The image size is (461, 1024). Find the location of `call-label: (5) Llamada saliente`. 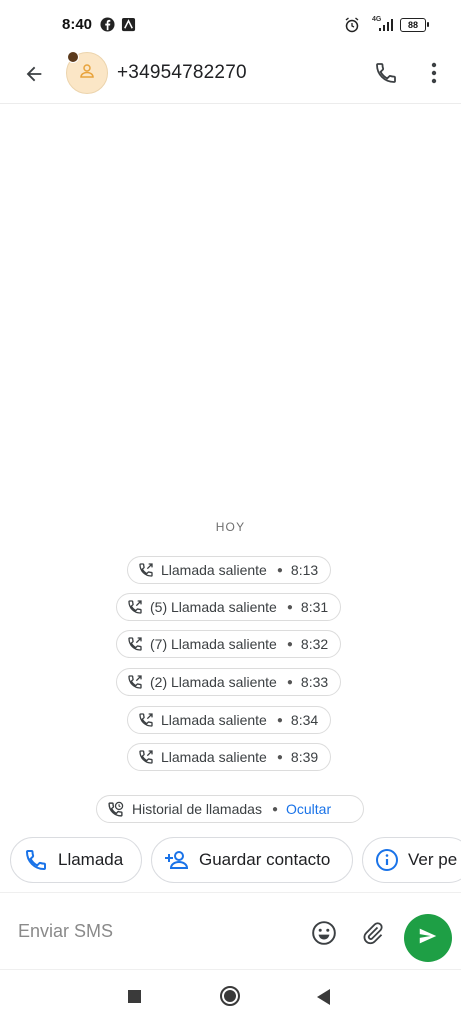

call-label: (5) Llamada saliente is located at coordinates (213, 607).